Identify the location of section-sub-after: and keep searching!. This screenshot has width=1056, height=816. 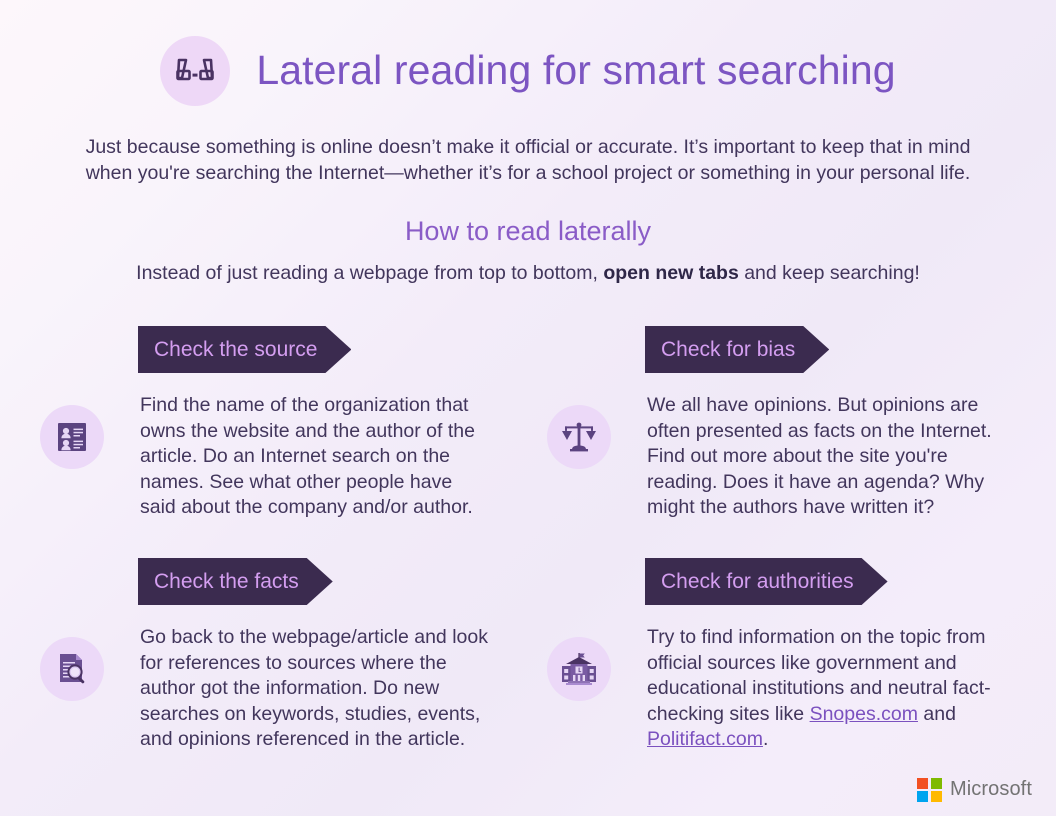
(829, 273).